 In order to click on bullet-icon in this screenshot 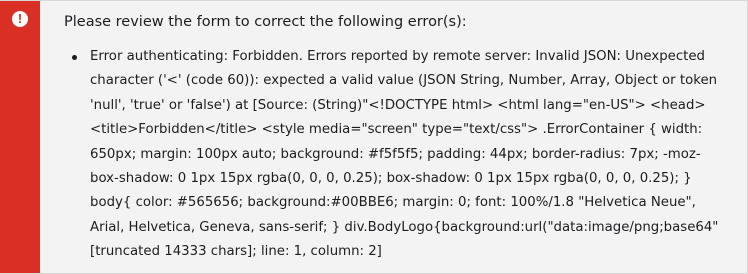, I will do `click(74, 57)`.